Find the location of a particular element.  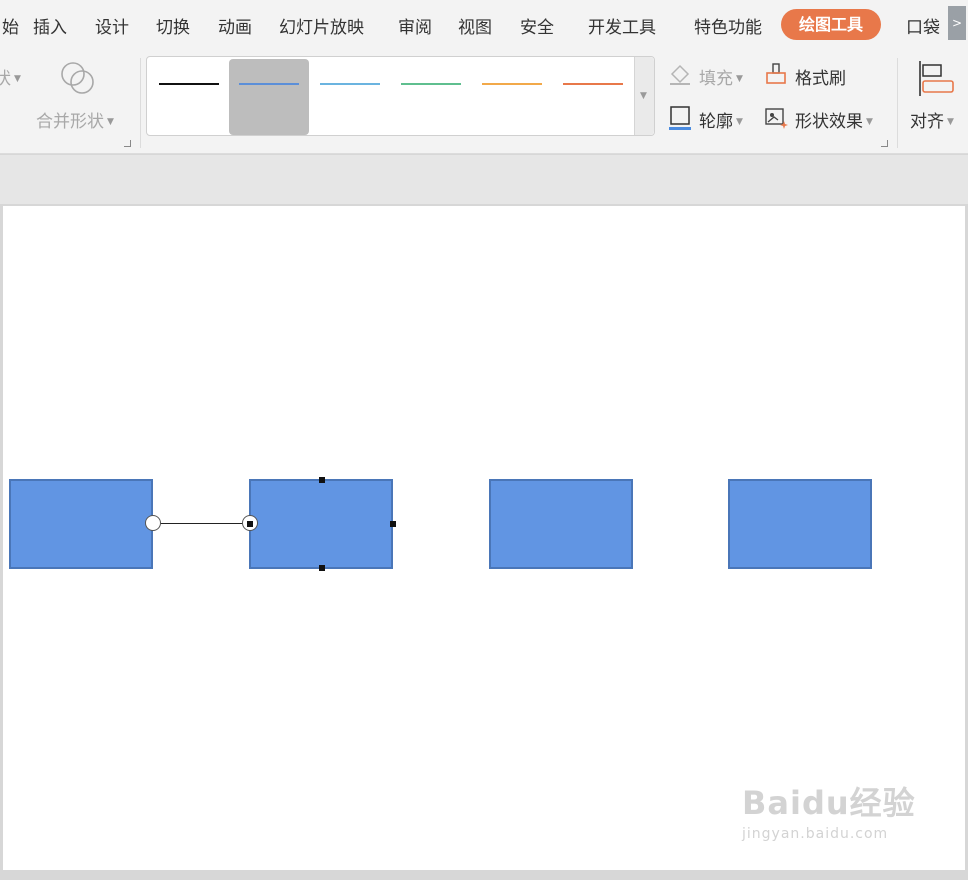

watermark-url: jingyan.baidu.com is located at coordinates (815, 834).